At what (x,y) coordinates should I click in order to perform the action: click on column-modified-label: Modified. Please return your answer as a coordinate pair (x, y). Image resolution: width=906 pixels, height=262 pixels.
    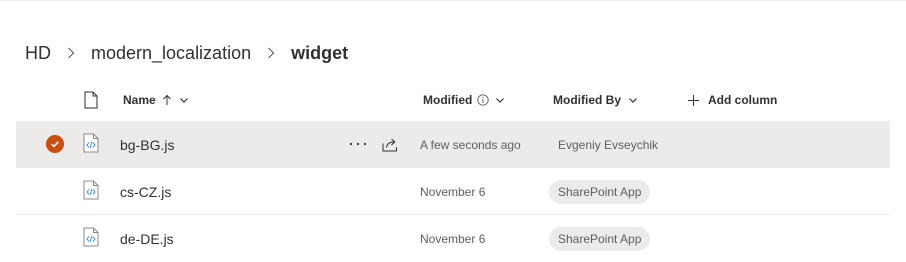
    Looking at the image, I should click on (448, 100).